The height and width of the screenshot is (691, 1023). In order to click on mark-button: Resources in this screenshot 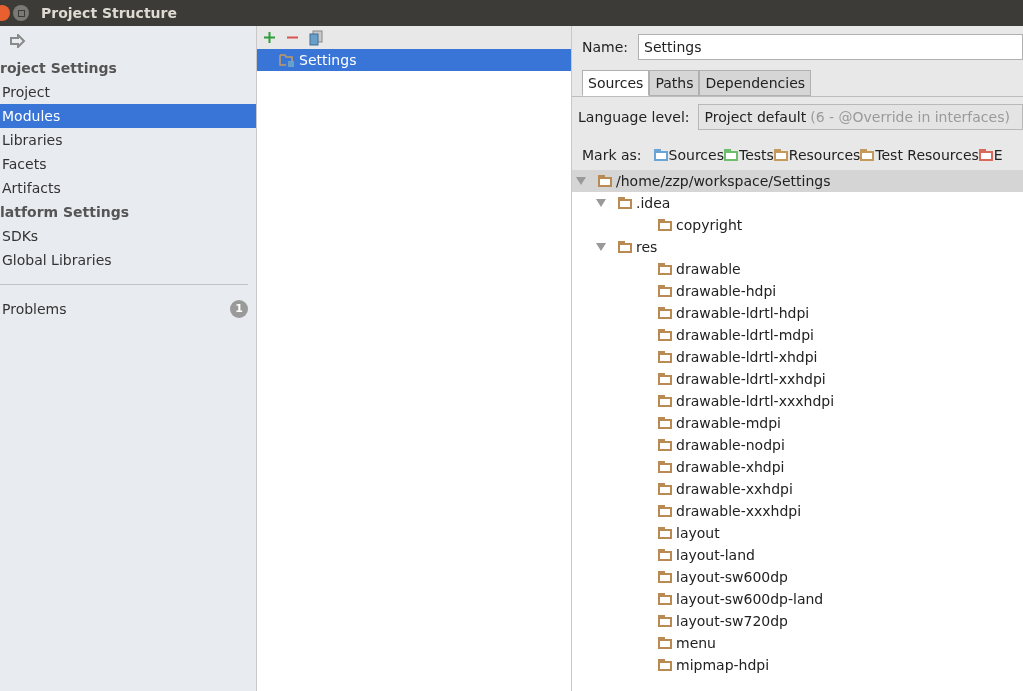, I will do `click(817, 155)`.